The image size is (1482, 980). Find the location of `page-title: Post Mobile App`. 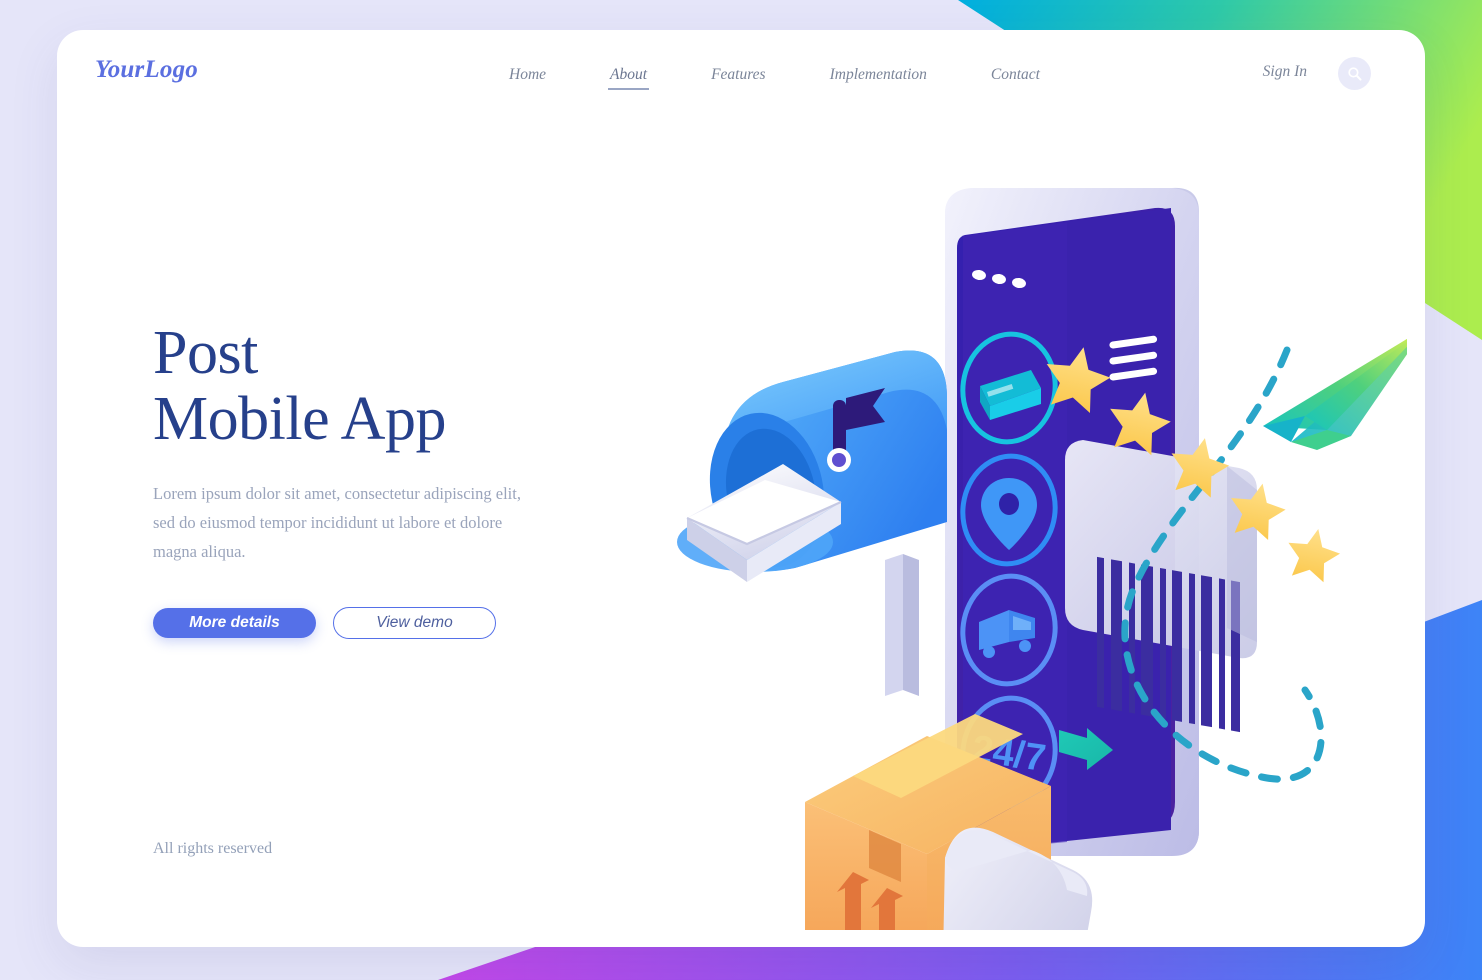

page-title: Post Mobile App is located at coordinates (388, 386).